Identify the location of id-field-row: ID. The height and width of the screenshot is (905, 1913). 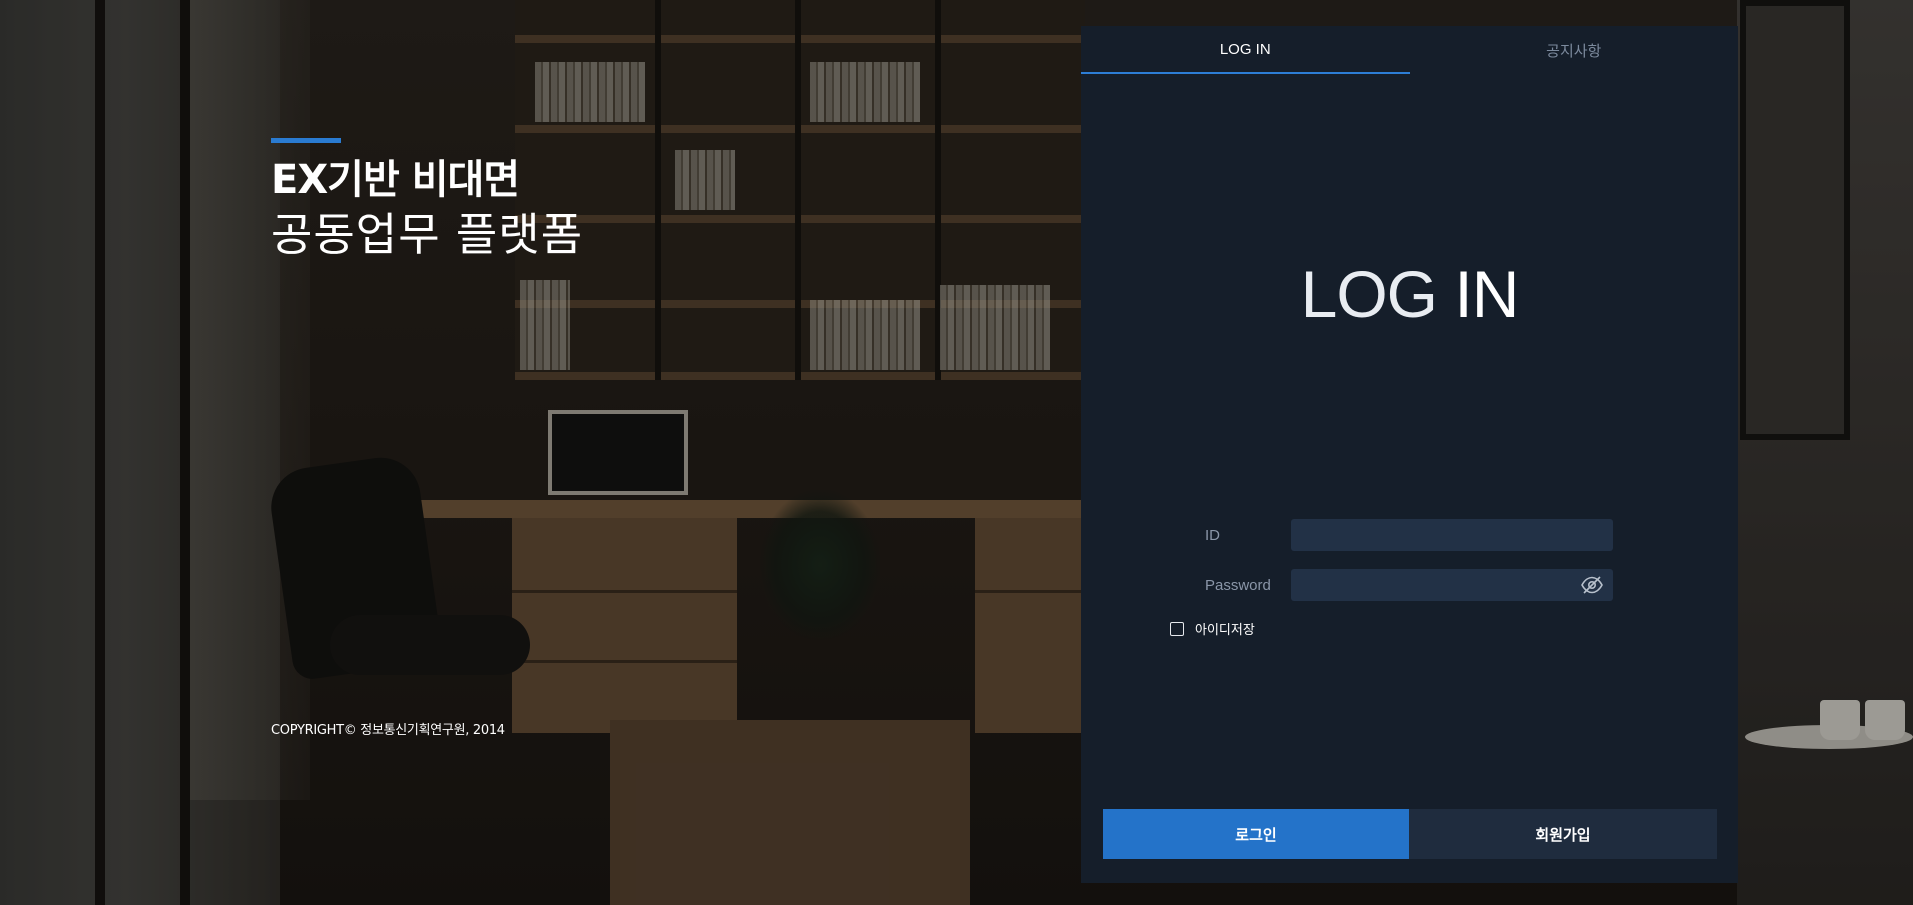
(1415, 535).